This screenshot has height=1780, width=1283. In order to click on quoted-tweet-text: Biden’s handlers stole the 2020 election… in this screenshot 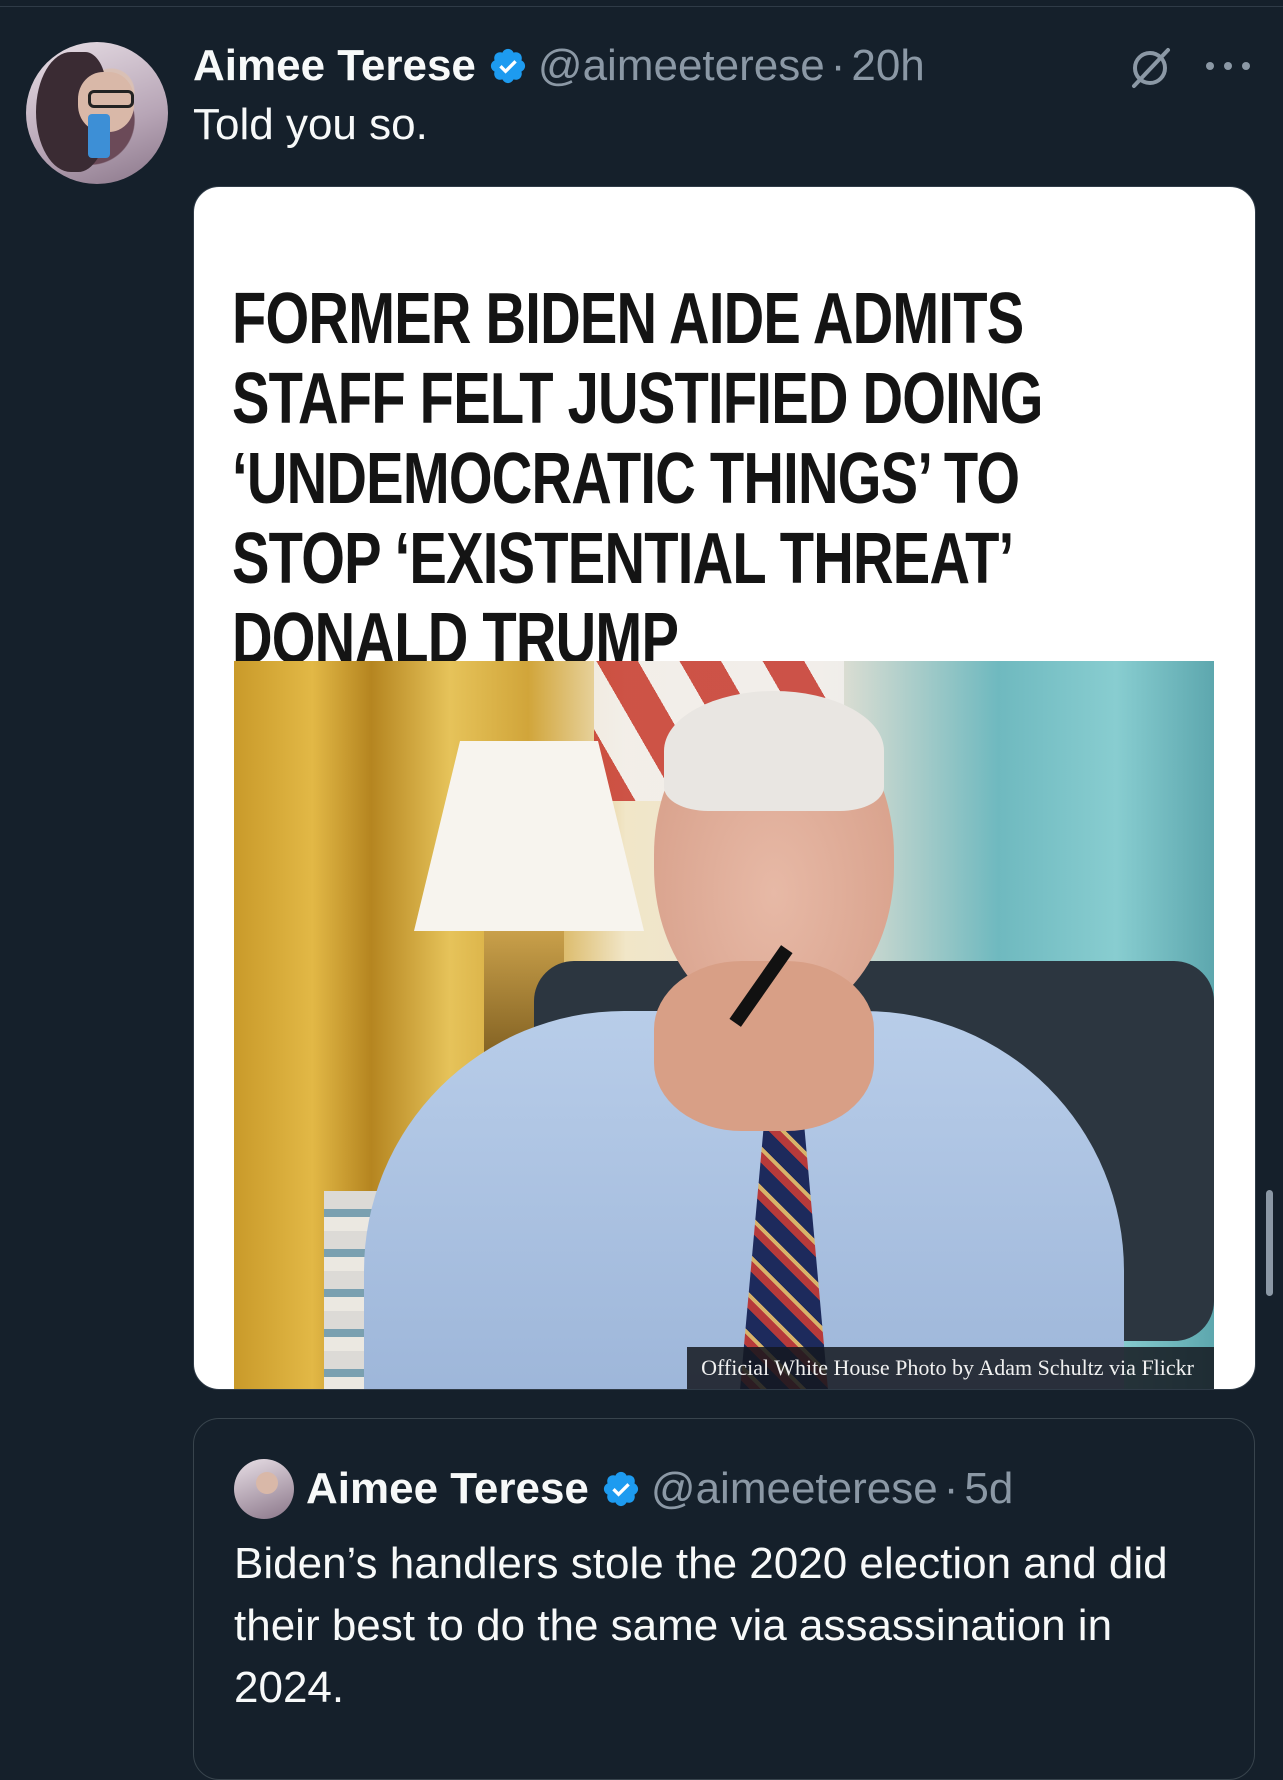, I will do `click(701, 1625)`.